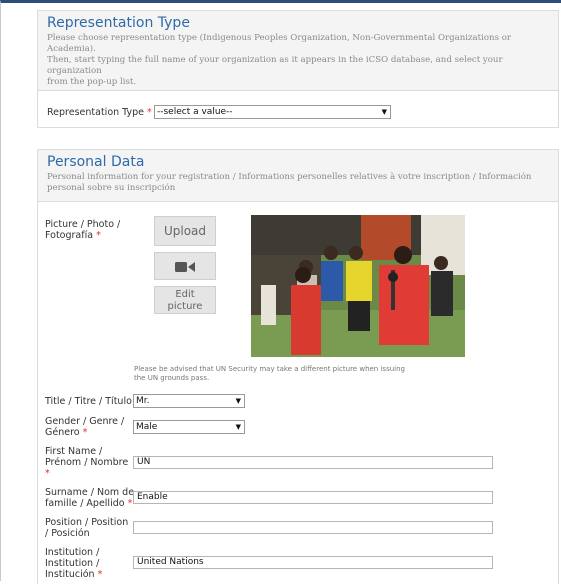  Describe the element at coordinates (189, 427) in the screenshot. I see `gender-select: Male ▼` at that location.